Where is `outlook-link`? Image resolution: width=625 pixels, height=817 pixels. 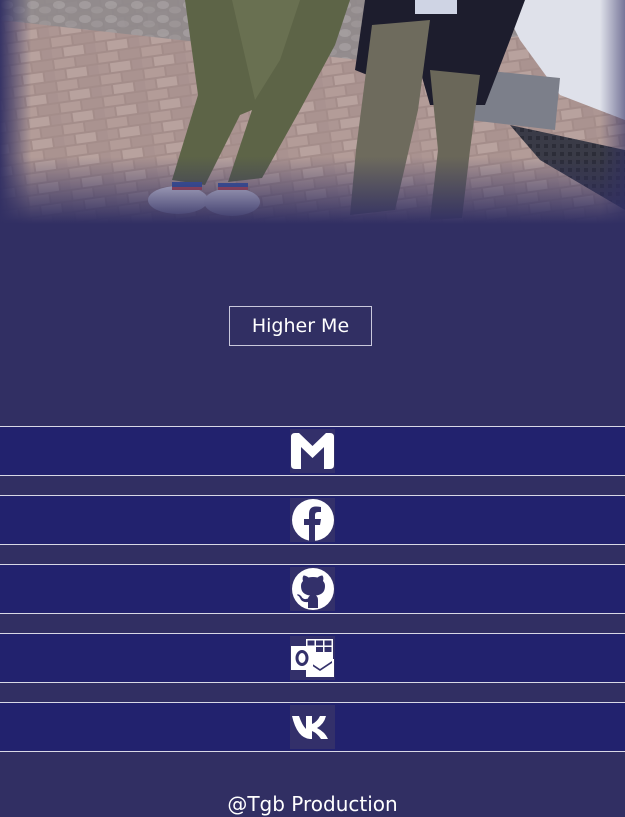 outlook-link is located at coordinates (312, 658).